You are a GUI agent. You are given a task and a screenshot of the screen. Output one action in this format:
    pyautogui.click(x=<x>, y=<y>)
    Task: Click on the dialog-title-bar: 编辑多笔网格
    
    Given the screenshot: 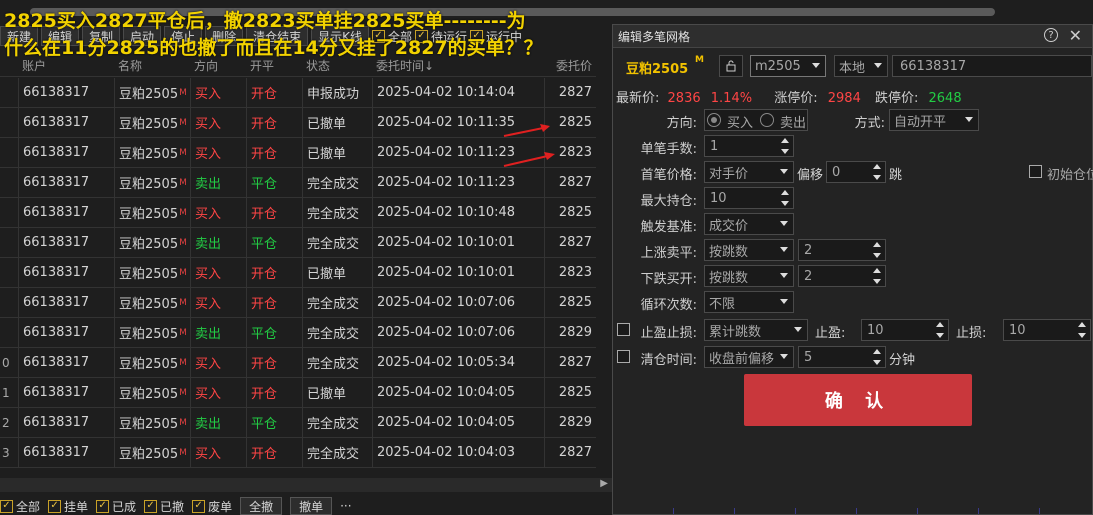 What is the action you would take?
    pyautogui.click(x=852, y=36)
    